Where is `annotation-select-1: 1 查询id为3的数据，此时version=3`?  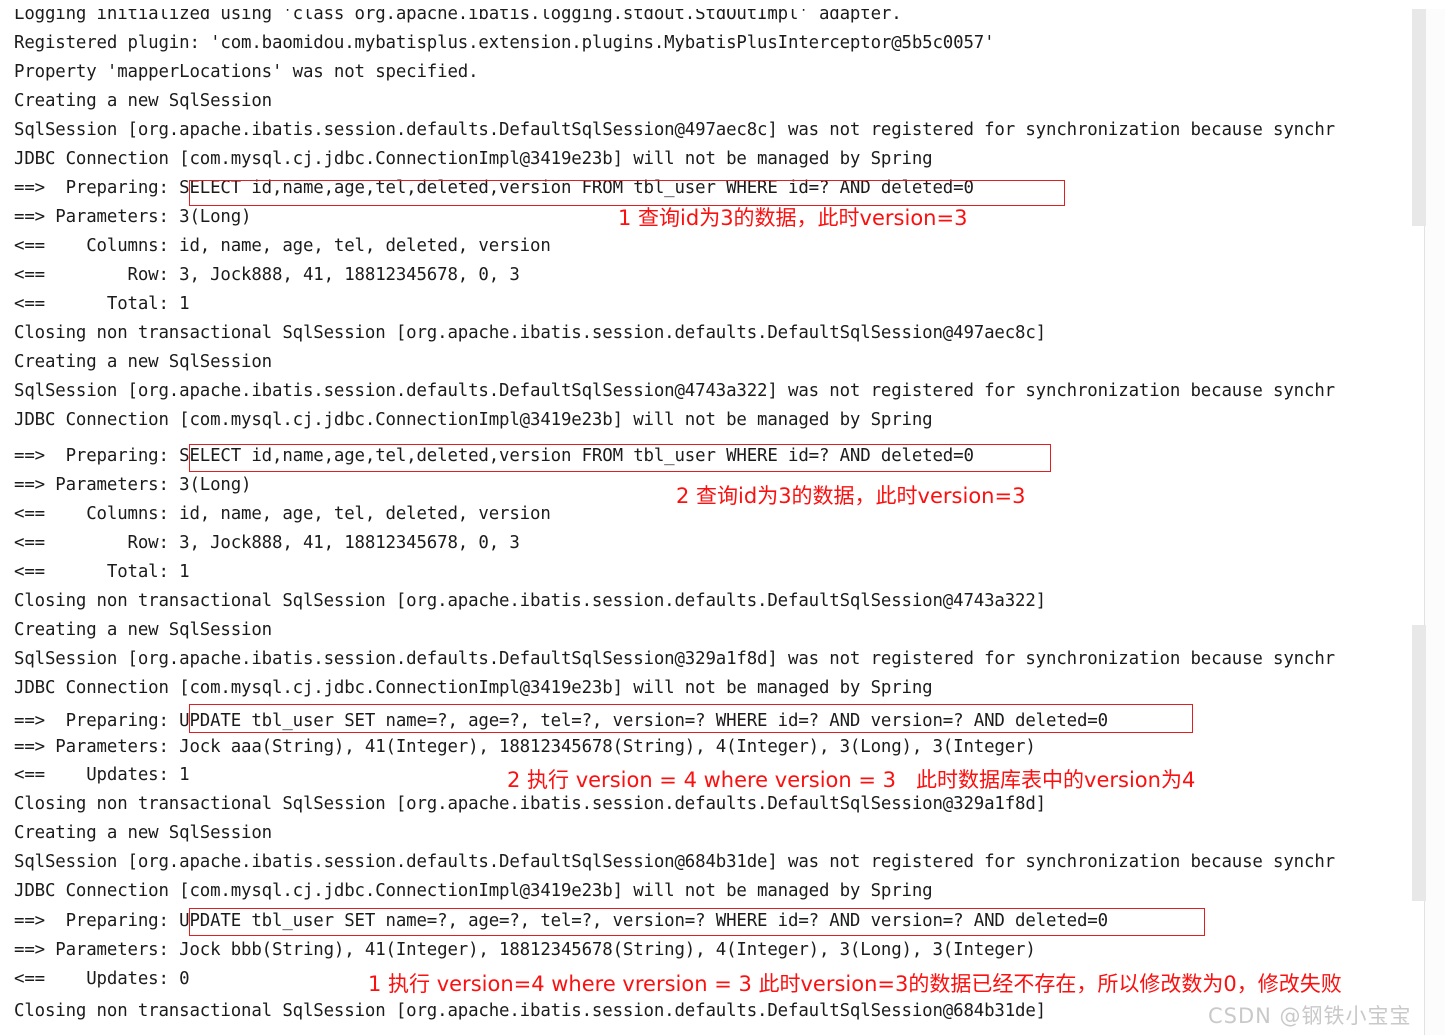
annotation-select-1: 1 查询id为3的数据，此时version=3 is located at coordinates (793, 218).